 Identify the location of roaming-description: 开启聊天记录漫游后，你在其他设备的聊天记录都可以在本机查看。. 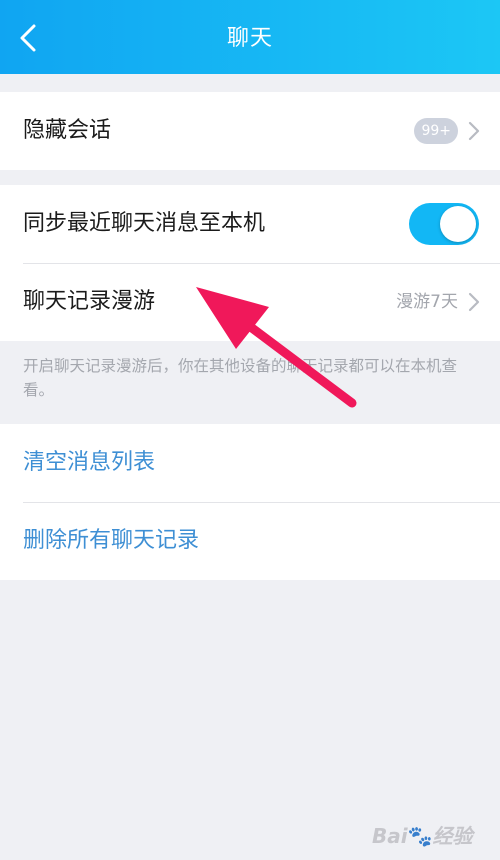
(240, 378).